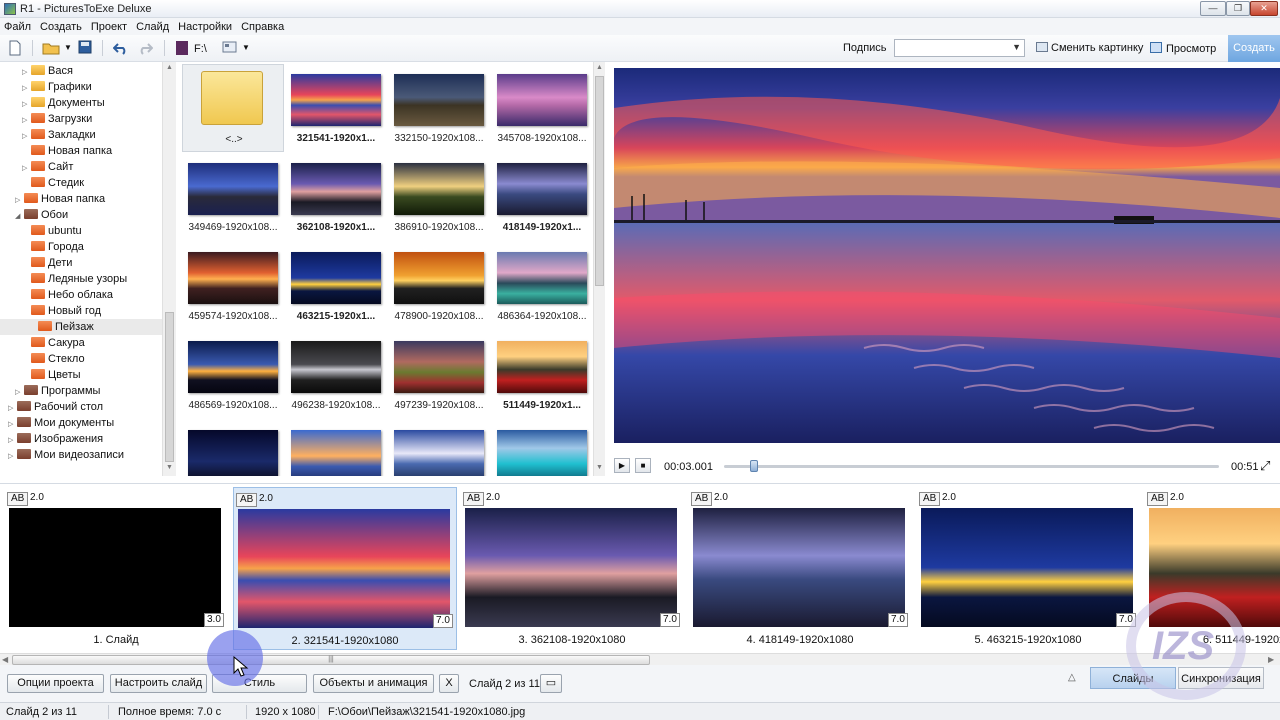 This screenshot has width=1280, height=720. What do you see at coordinates (53, 359) in the screenshot?
I see `tree-item: Стекло` at bounding box center [53, 359].